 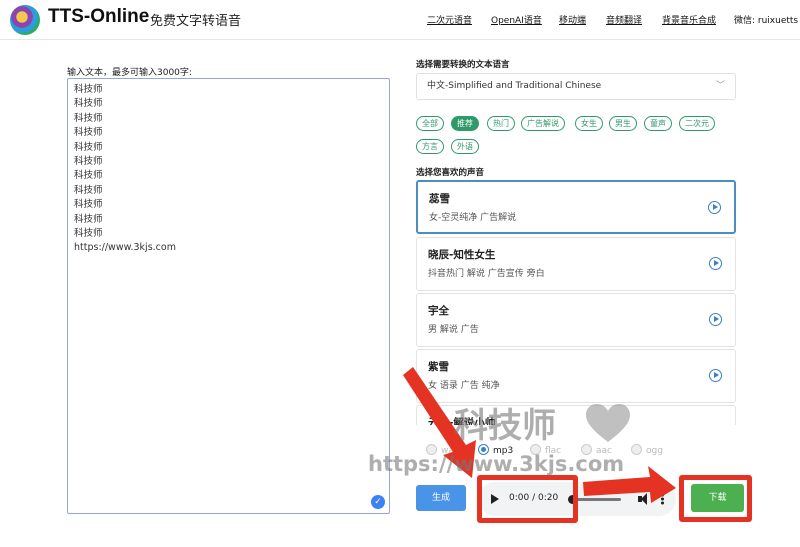 I want to click on filter-female: 女生, so click(x=589, y=123).